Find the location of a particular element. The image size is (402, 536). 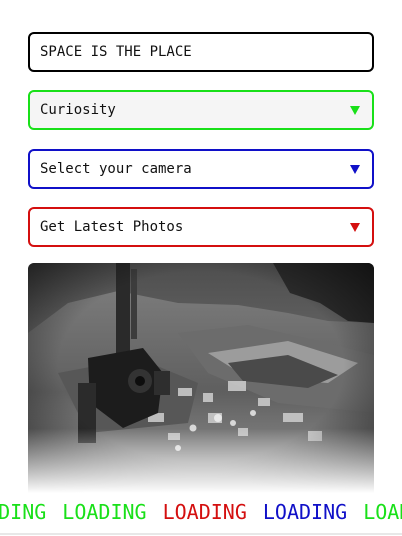

loading-ticker-track: LOADING LOADING LOADING LOADING LOADING is located at coordinates (201, 512).